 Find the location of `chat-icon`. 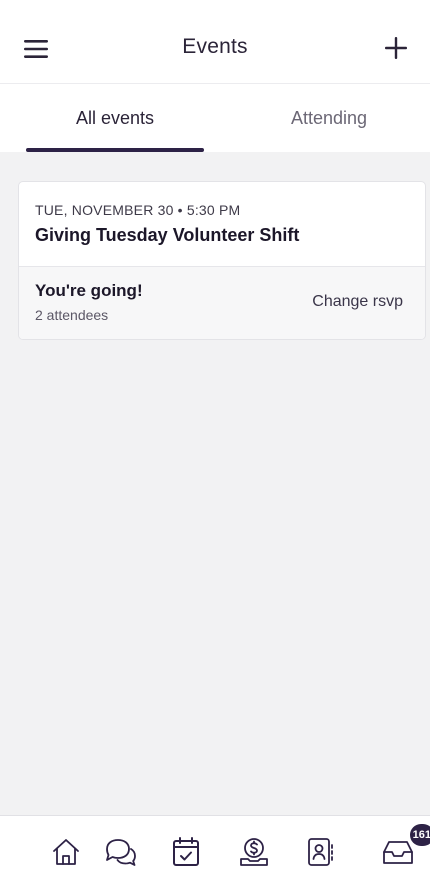

chat-icon is located at coordinates (121, 852).